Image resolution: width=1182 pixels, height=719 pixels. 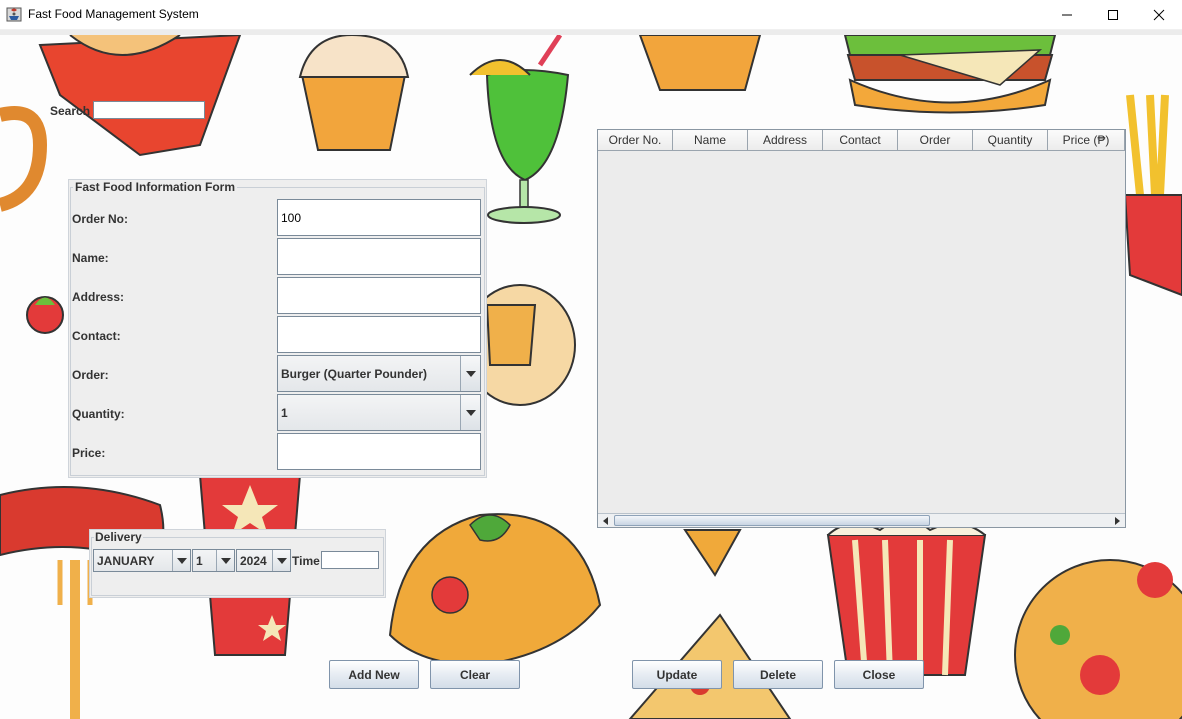 I want to click on java-app-icon, so click(x=14, y=14).